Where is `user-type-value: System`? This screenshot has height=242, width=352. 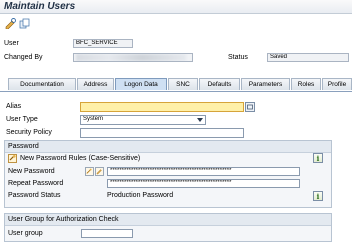
user-type-value: System is located at coordinates (93, 119).